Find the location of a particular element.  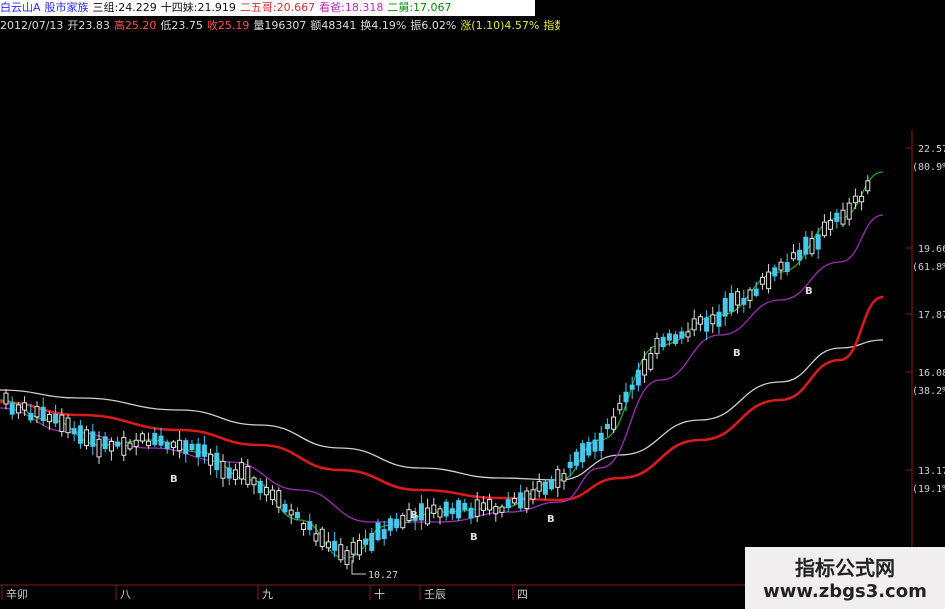

quote-field: 高25.20 is located at coordinates (135, 25).